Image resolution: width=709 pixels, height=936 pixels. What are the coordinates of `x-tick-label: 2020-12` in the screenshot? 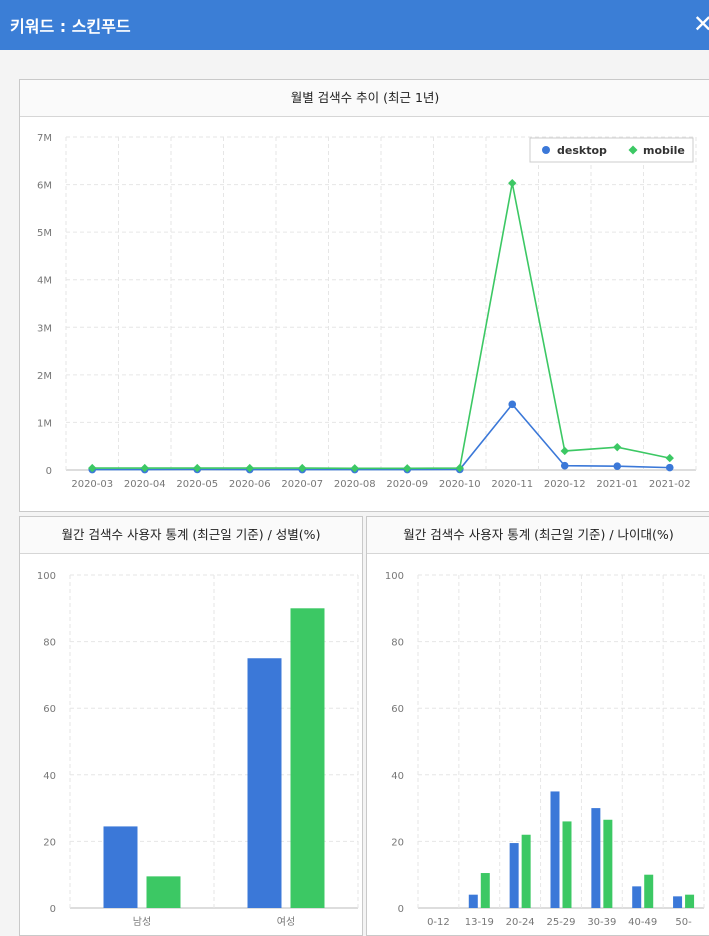 It's located at (565, 484).